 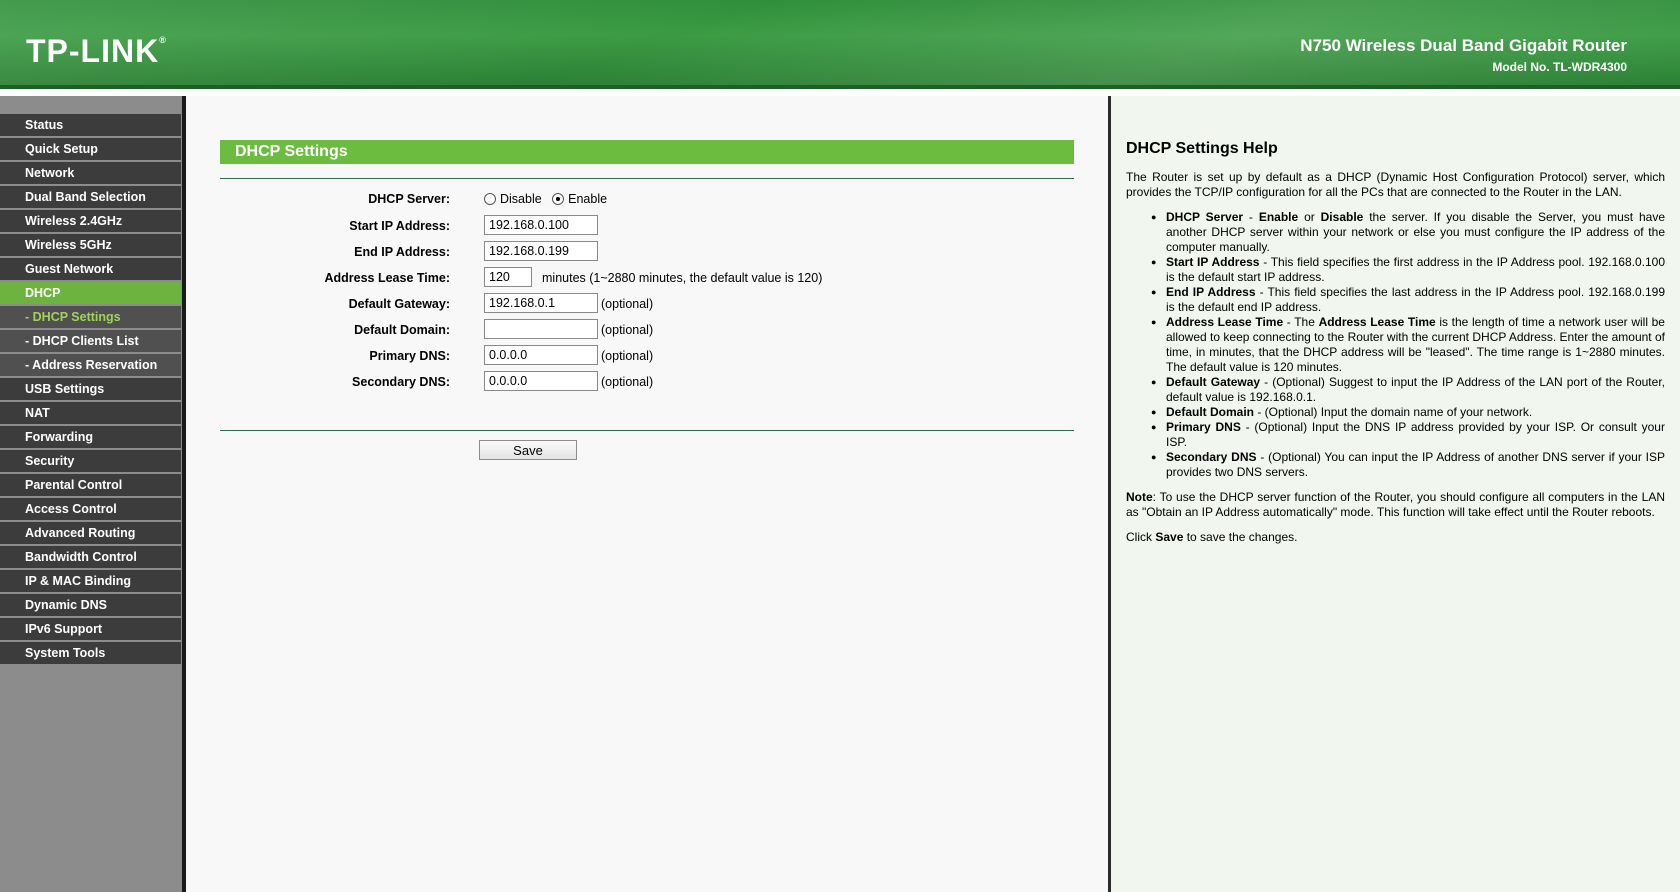 I want to click on sidebar-item-access-control: Access Control, so click(x=90, y=509).